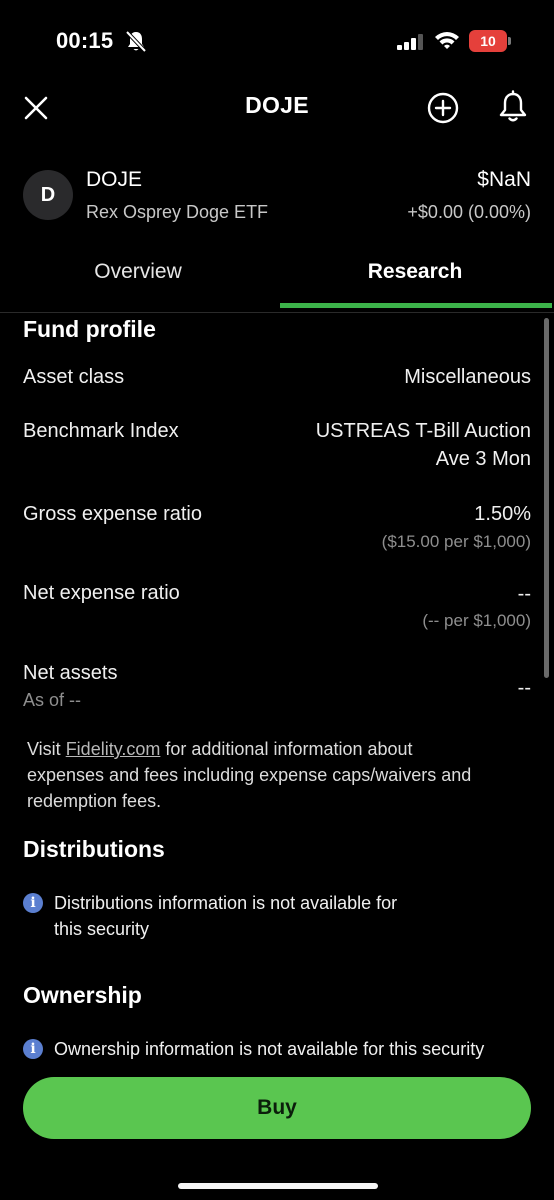  Describe the element at coordinates (509, 41) in the screenshot. I see `battery-tip` at that location.